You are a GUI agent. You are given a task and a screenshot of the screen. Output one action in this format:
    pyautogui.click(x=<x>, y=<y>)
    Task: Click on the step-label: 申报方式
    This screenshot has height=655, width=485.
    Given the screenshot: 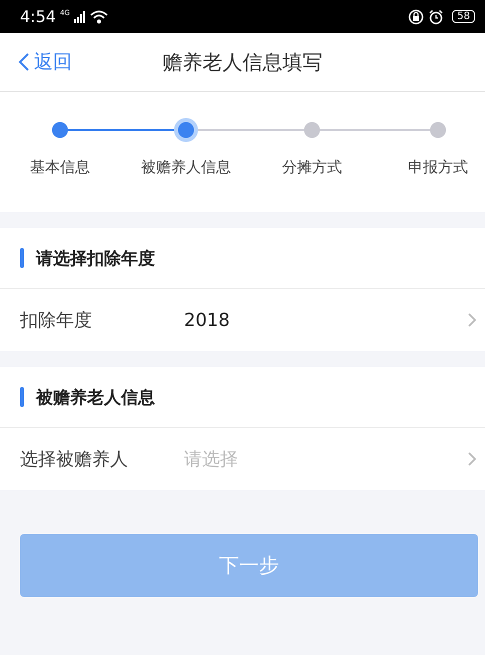 What is the action you would take?
    pyautogui.click(x=438, y=167)
    